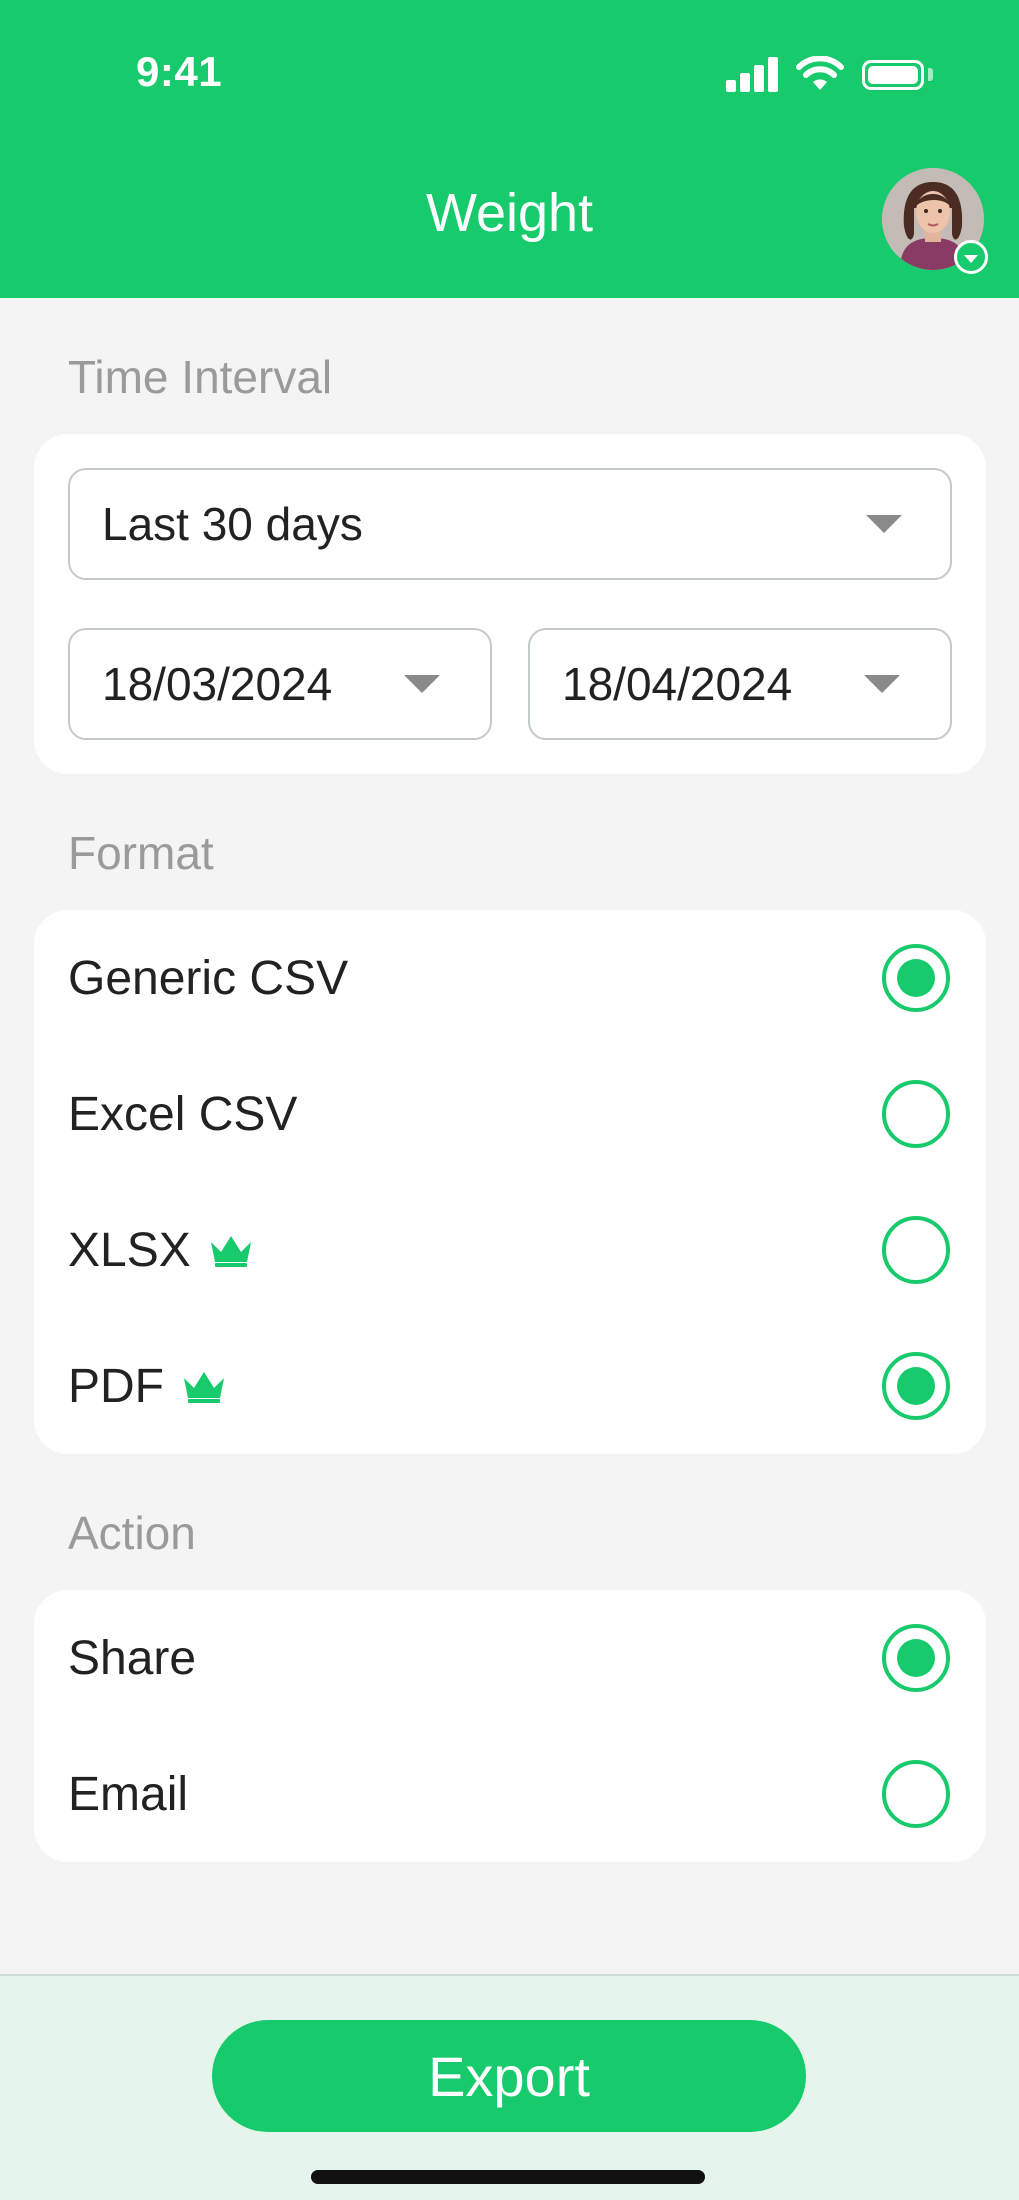  I want to click on format-radio-xlsx, so click(916, 1250).